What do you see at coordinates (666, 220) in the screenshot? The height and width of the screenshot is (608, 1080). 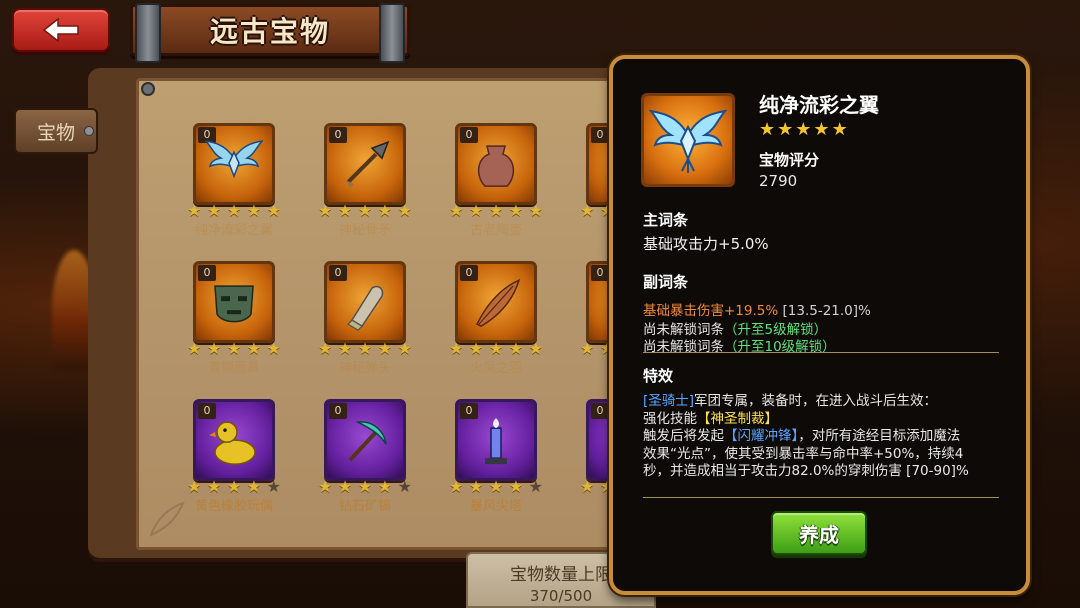 I see `main-stat-title: 主词条` at bounding box center [666, 220].